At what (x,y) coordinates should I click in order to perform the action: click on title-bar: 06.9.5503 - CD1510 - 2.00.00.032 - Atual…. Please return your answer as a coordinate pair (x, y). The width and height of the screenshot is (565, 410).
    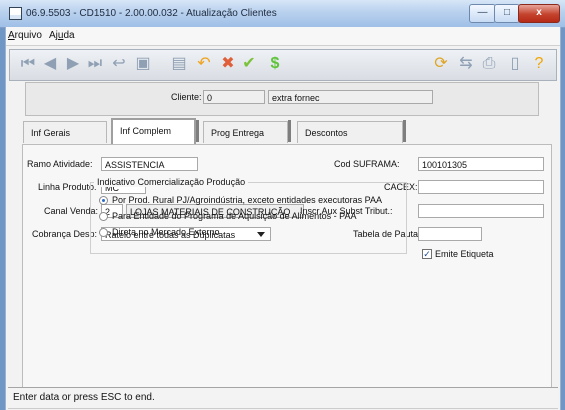
    Looking at the image, I should click on (282, 14).